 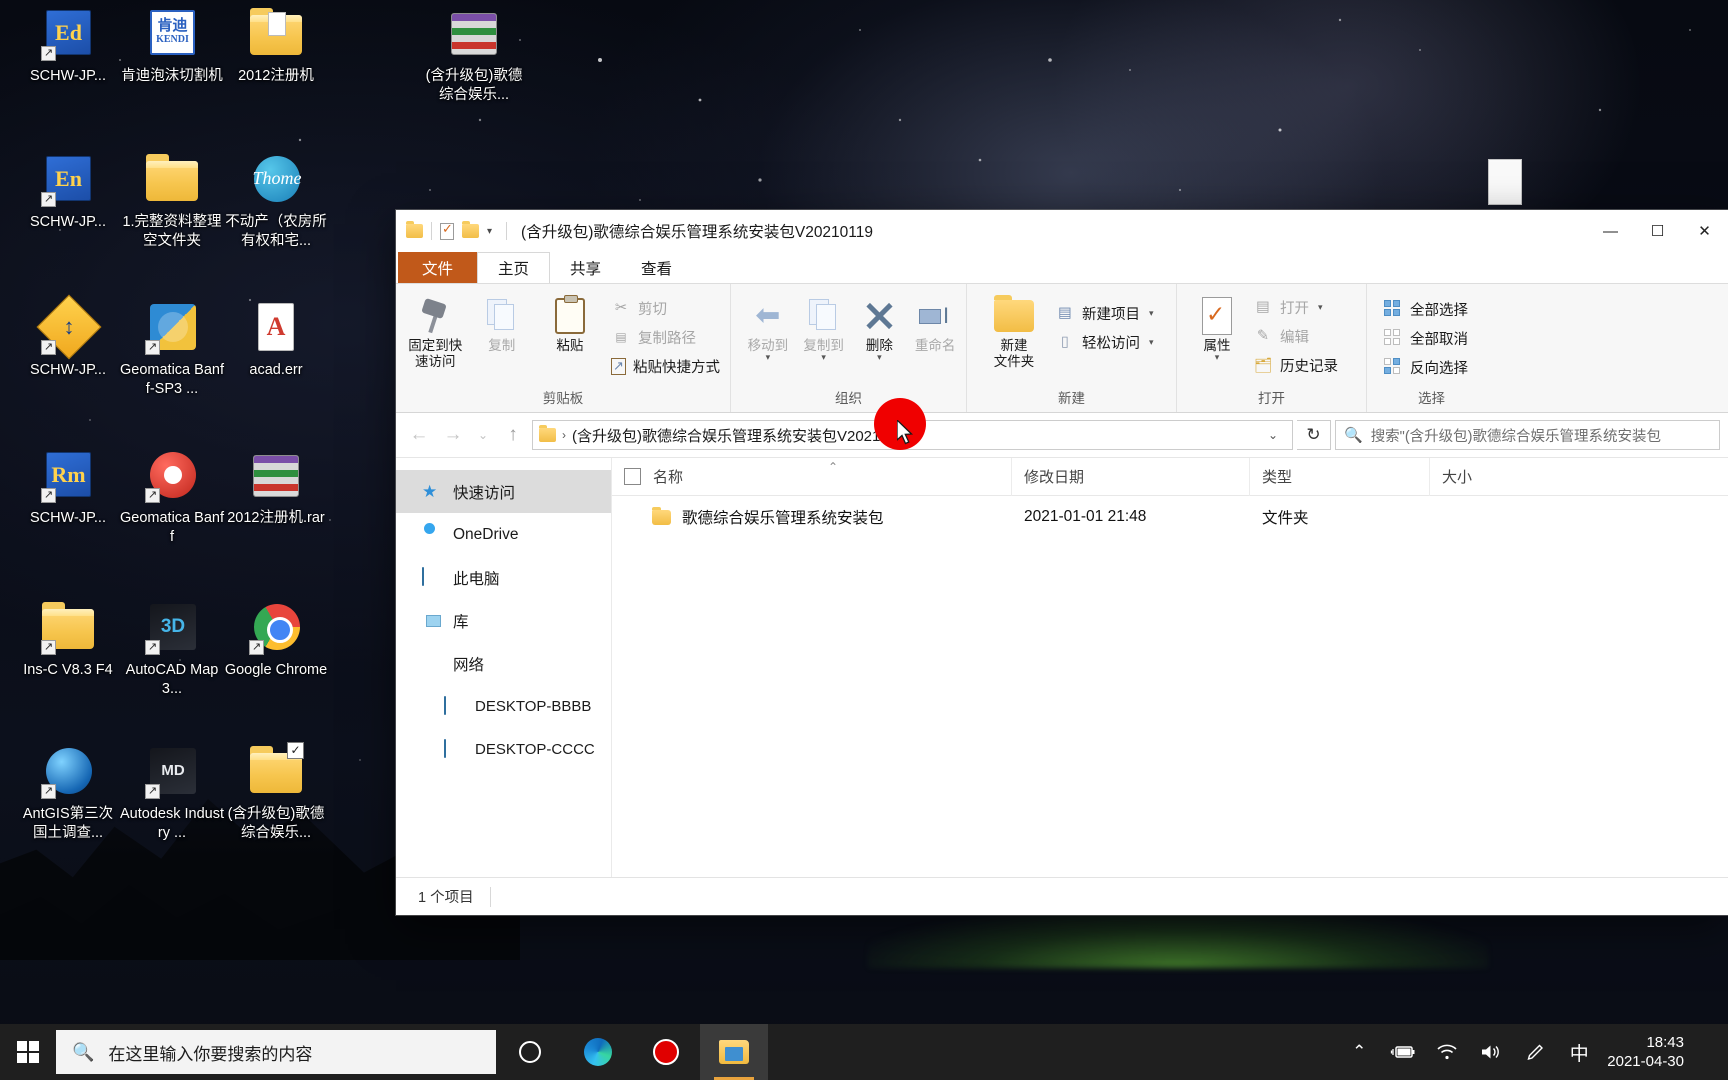 I want to click on tab-view: 查看, so click(x=656, y=267).